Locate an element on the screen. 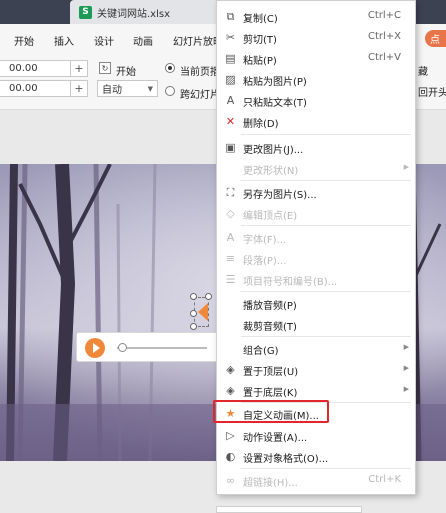 This screenshot has height=513, width=446. current-slide-radio is located at coordinates (170, 68).